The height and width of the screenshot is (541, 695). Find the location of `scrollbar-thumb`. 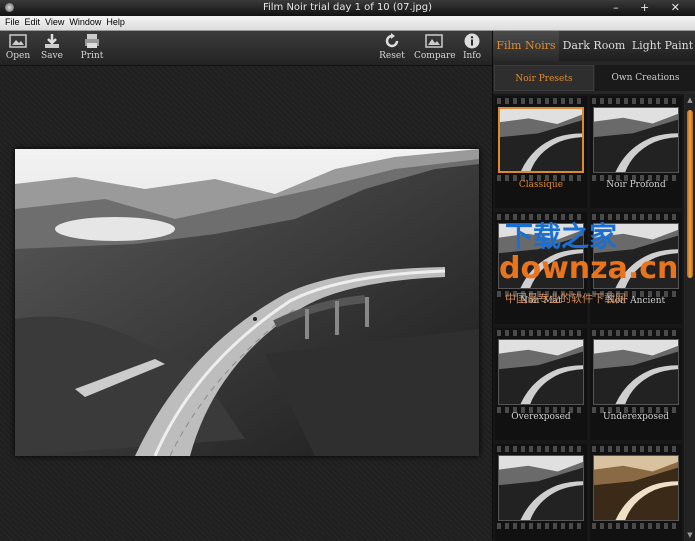

scrollbar-thumb is located at coordinates (690, 194).